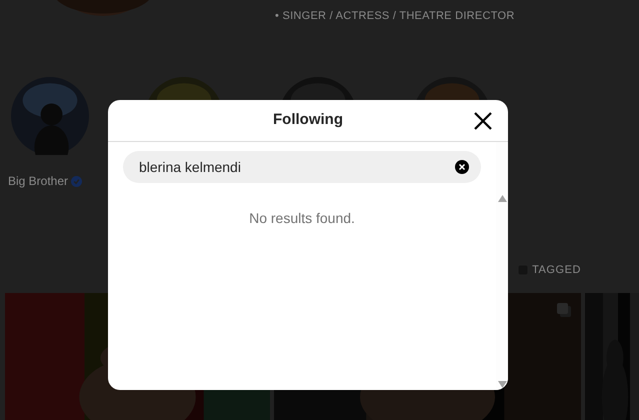 This screenshot has width=639, height=420. I want to click on scroll-down-icon, so click(502, 384).